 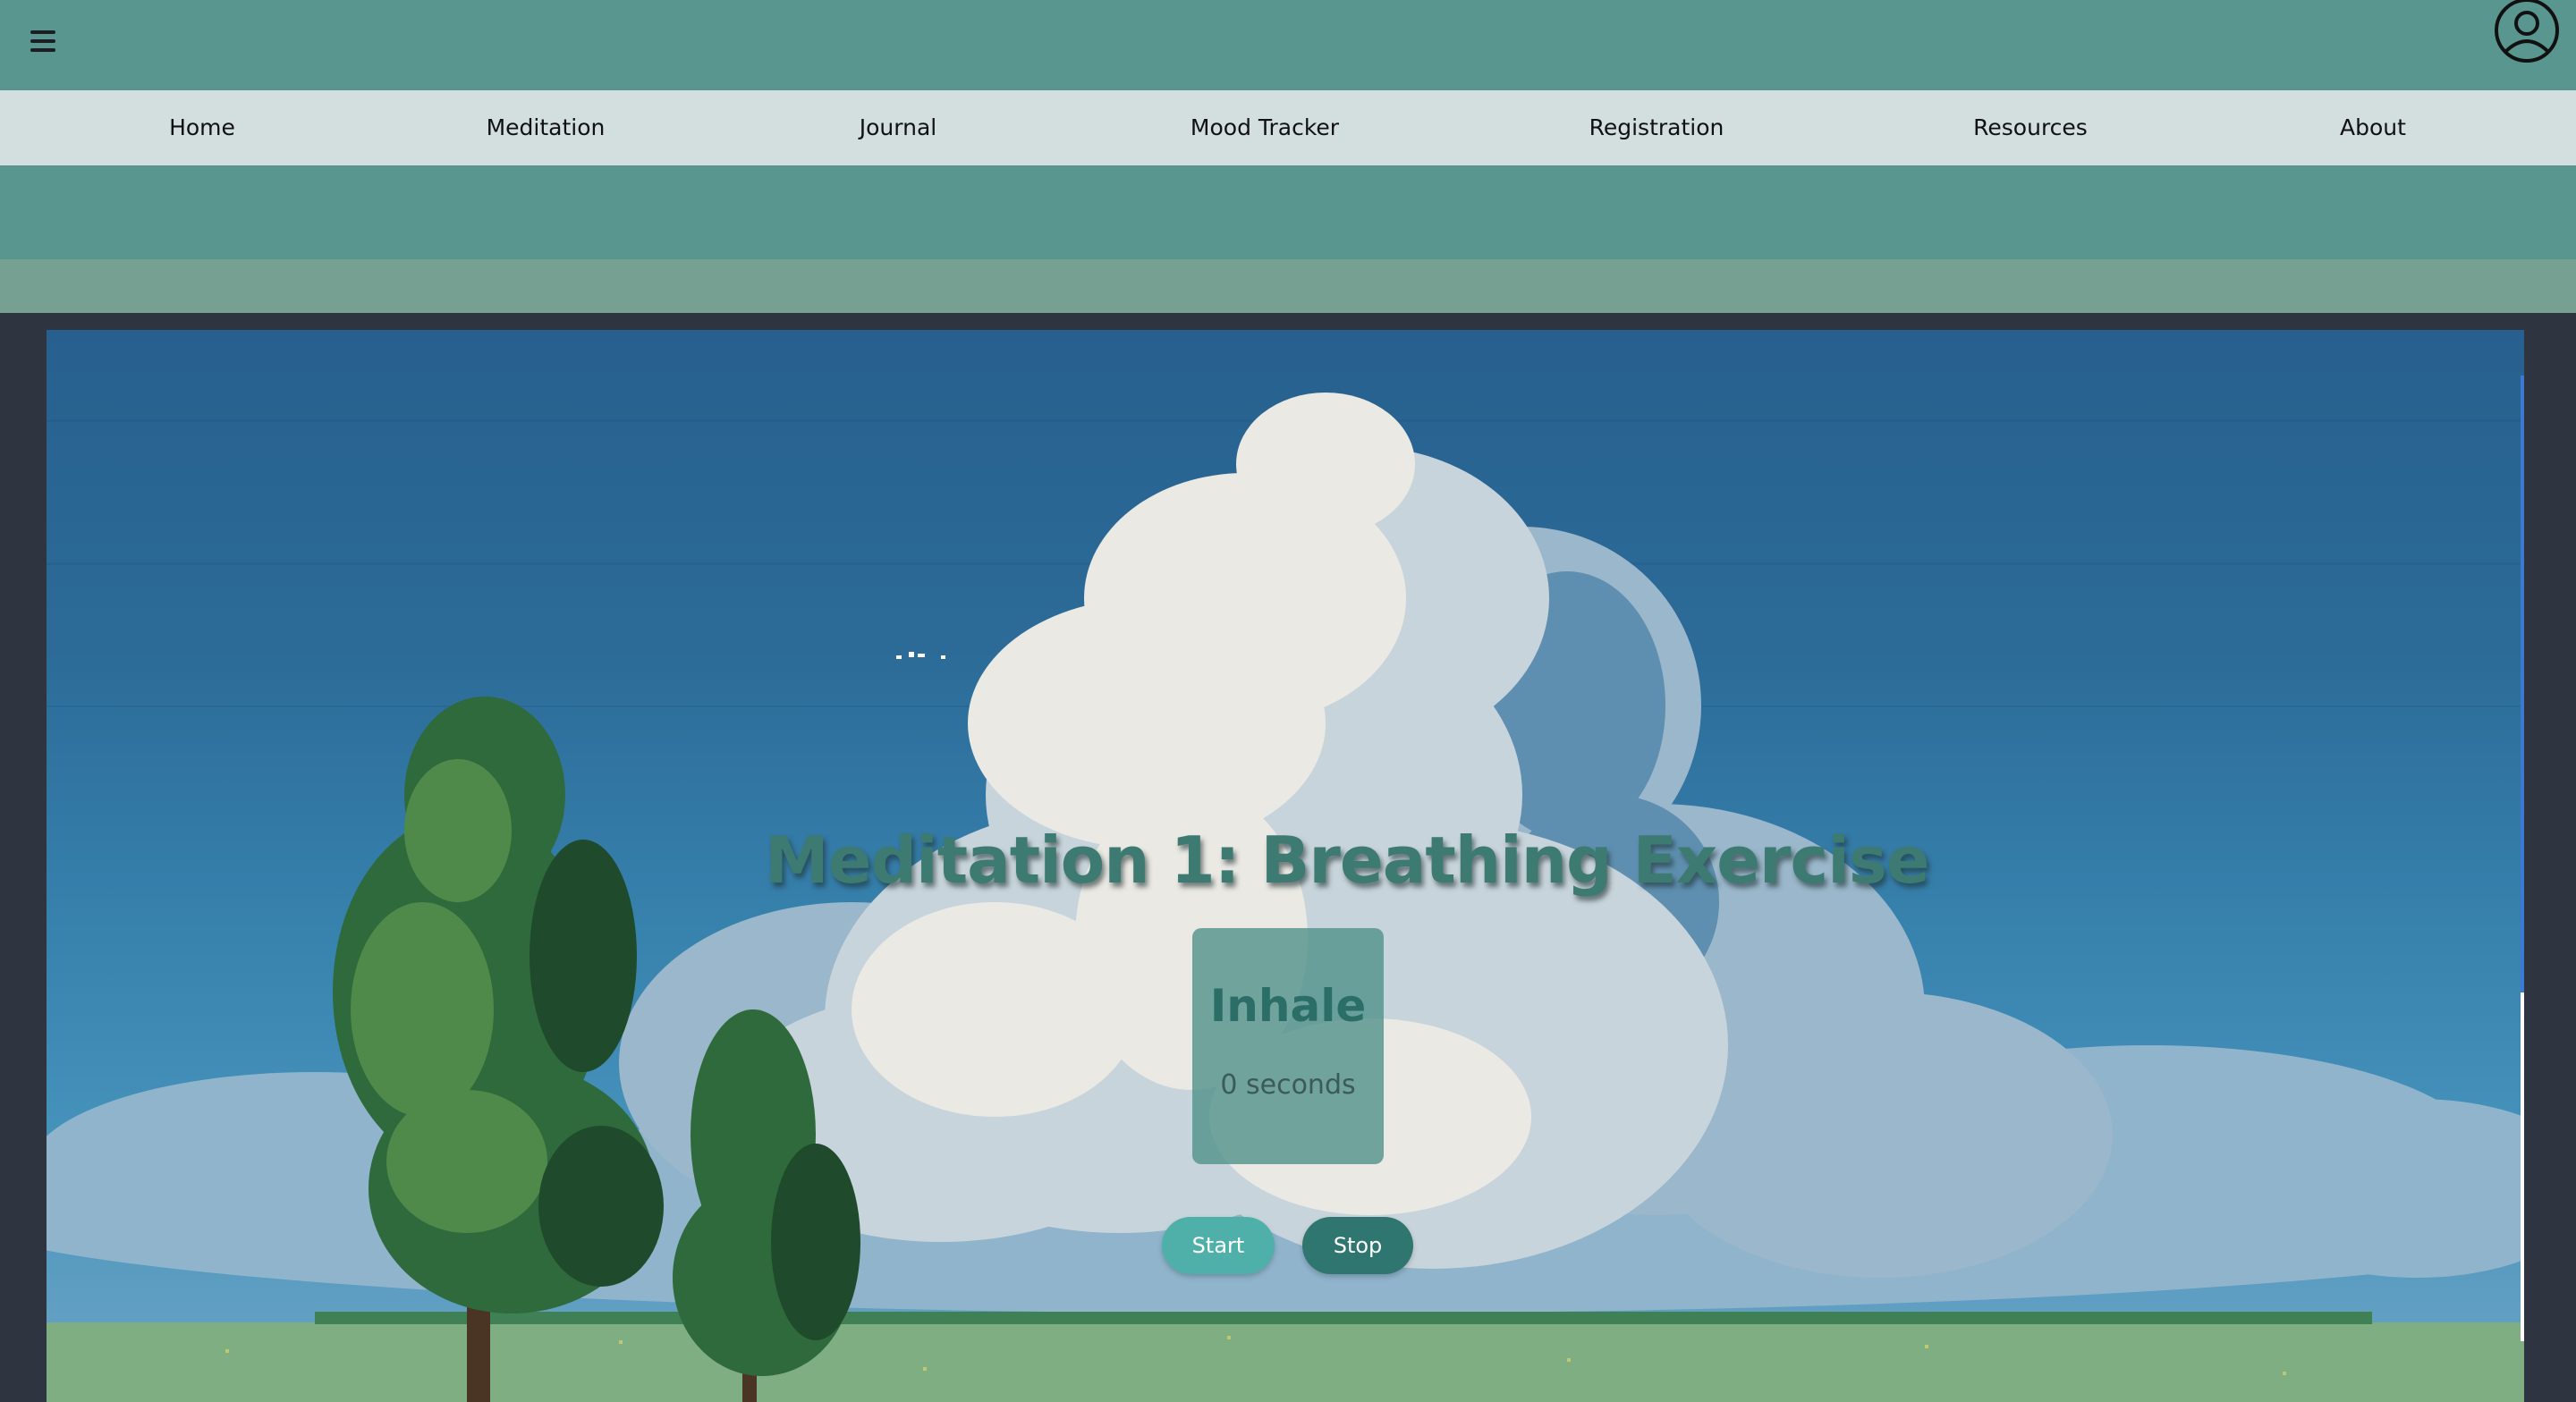 I want to click on start-button: Start, so click(x=1218, y=1245).